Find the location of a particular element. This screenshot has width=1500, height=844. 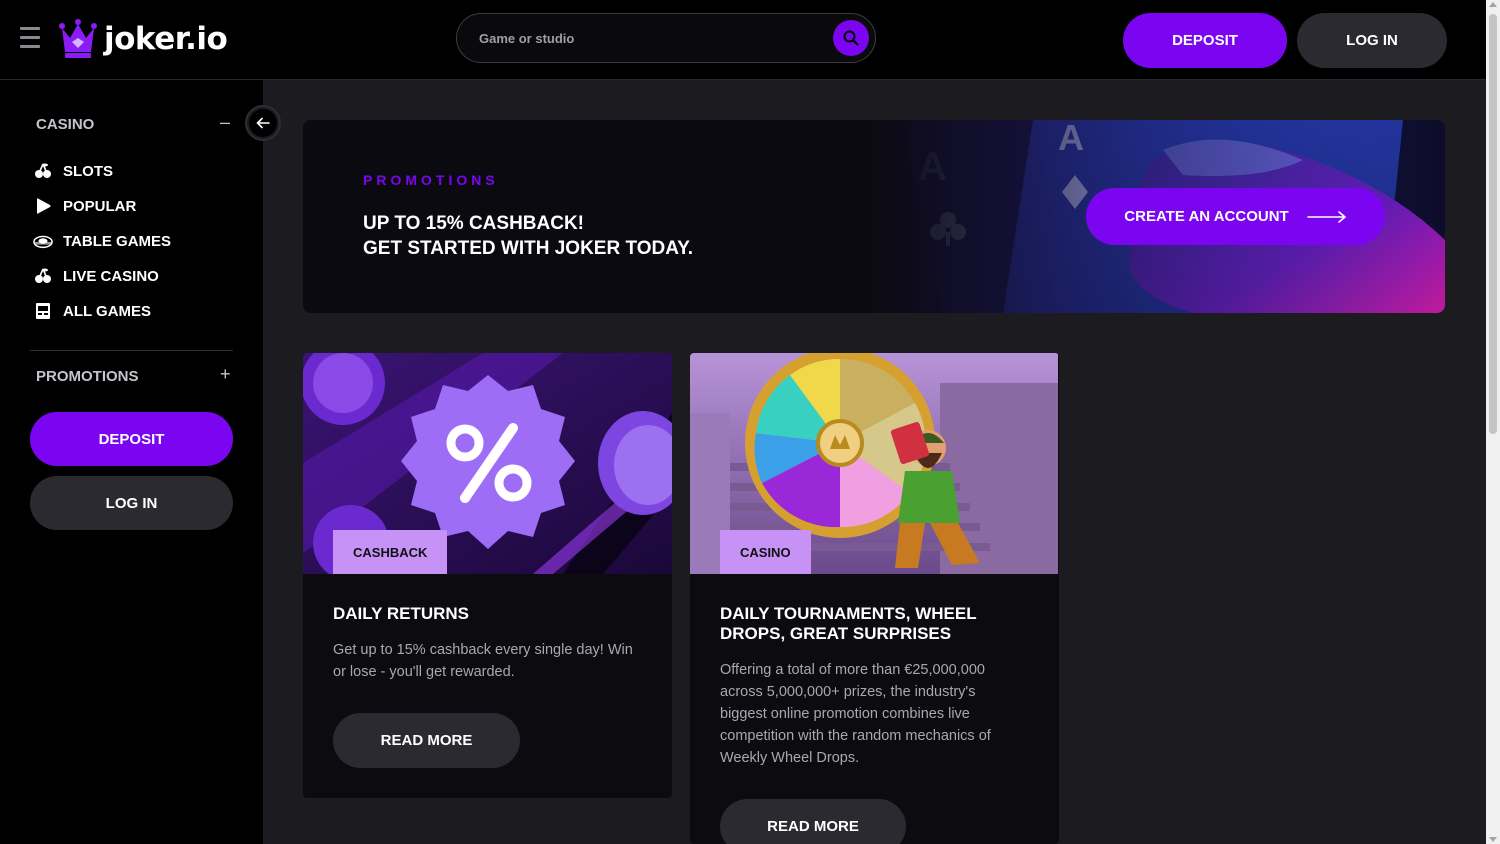

search-bar is located at coordinates (666, 38).